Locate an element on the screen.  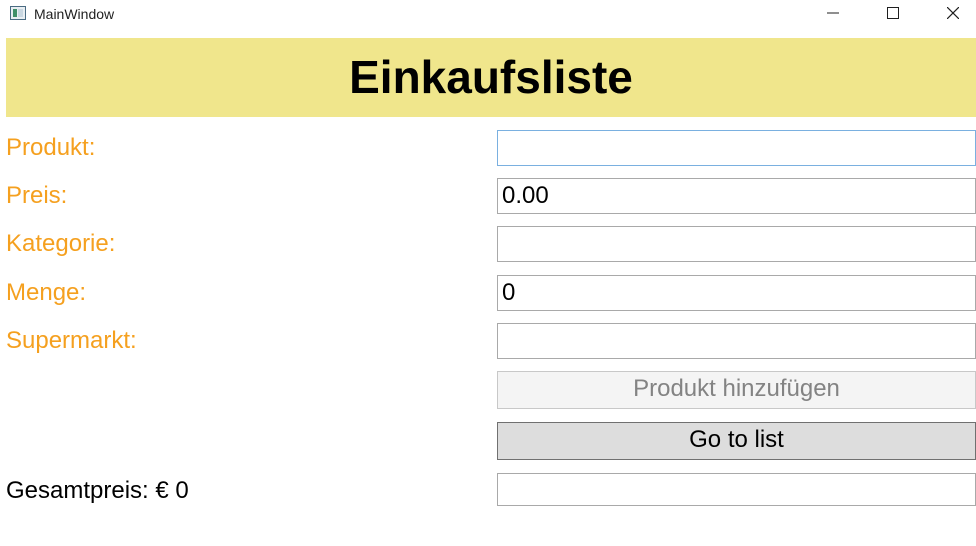
produkt-input is located at coordinates (736, 148).